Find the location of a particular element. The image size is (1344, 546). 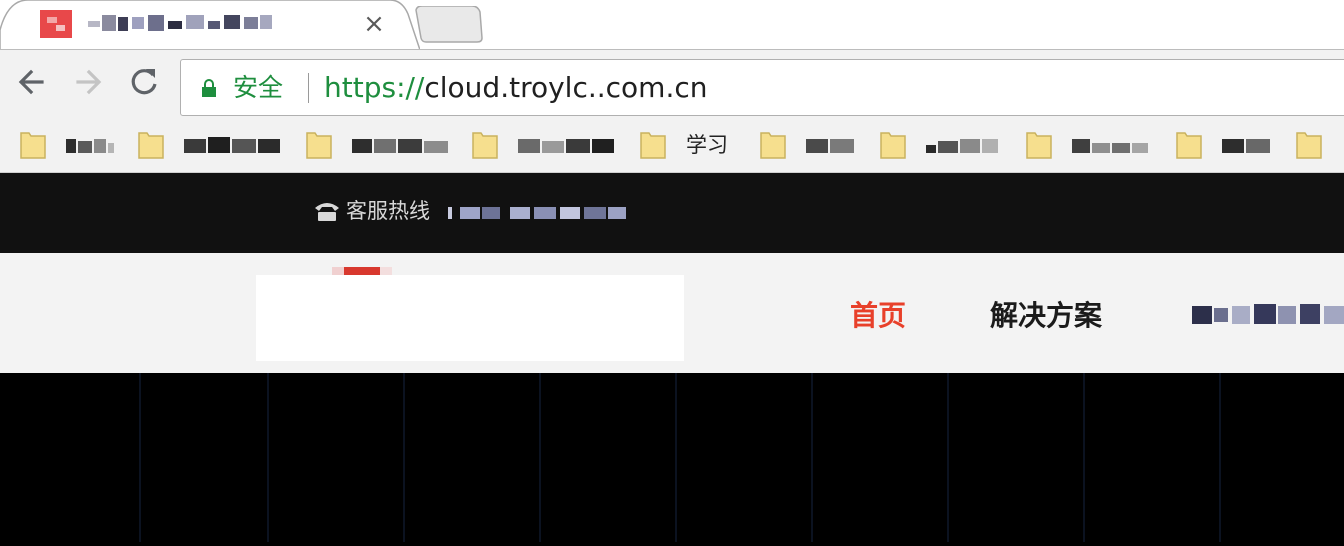

phone-icon is located at coordinates (327, 212).